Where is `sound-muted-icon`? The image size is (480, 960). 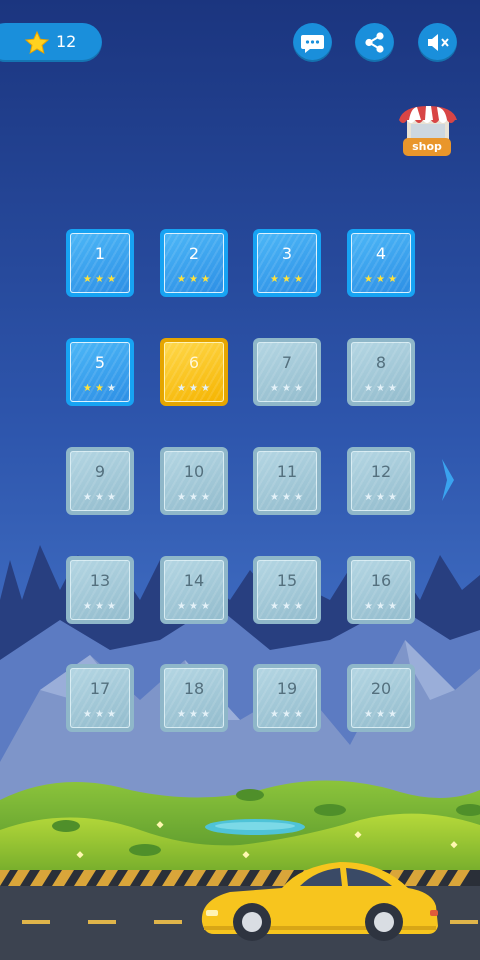 sound-muted-icon is located at coordinates (438, 42).